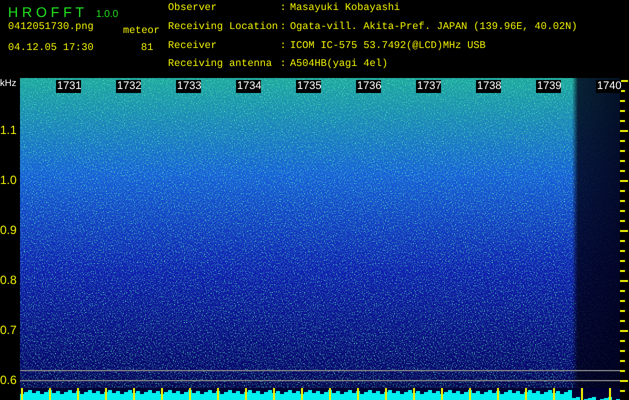 The image size is (629, 400). What do you see at coordinates (434, 28) in the screenshot?
I see `info-value: Ogata-vill. Akita-Pref. JAPAN (139.96E, 40.02N)` at bounding box center [434, 28].